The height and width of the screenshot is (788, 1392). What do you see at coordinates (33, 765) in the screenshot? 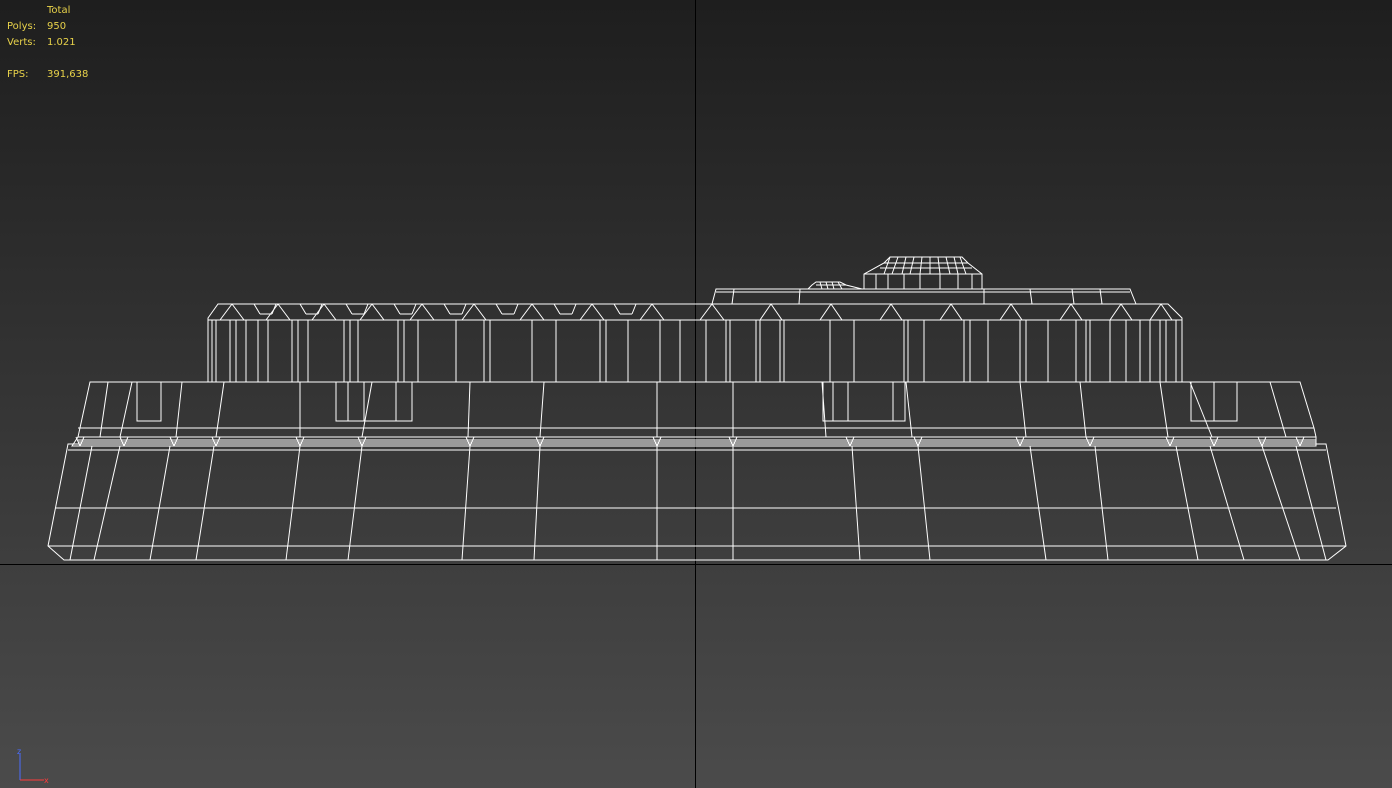
I see `axis-tripod-icon: z x` at bounding box center [33, 765].